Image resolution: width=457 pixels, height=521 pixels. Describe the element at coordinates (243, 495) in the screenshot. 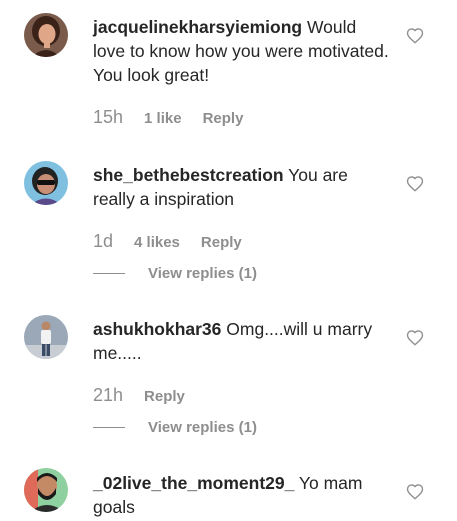

I see `comment-body: _02live_the_moment29_ Yo mam goals` at that location.